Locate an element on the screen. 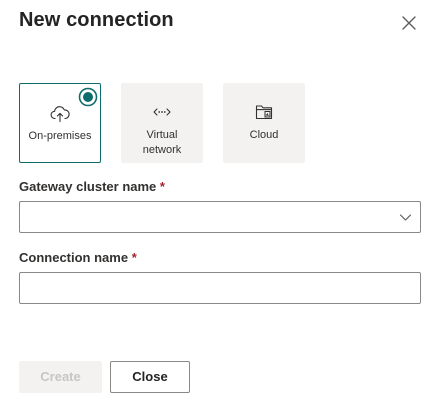 The image size is (443, 404). chevron-down-icon is located at coordinates (405, 217).